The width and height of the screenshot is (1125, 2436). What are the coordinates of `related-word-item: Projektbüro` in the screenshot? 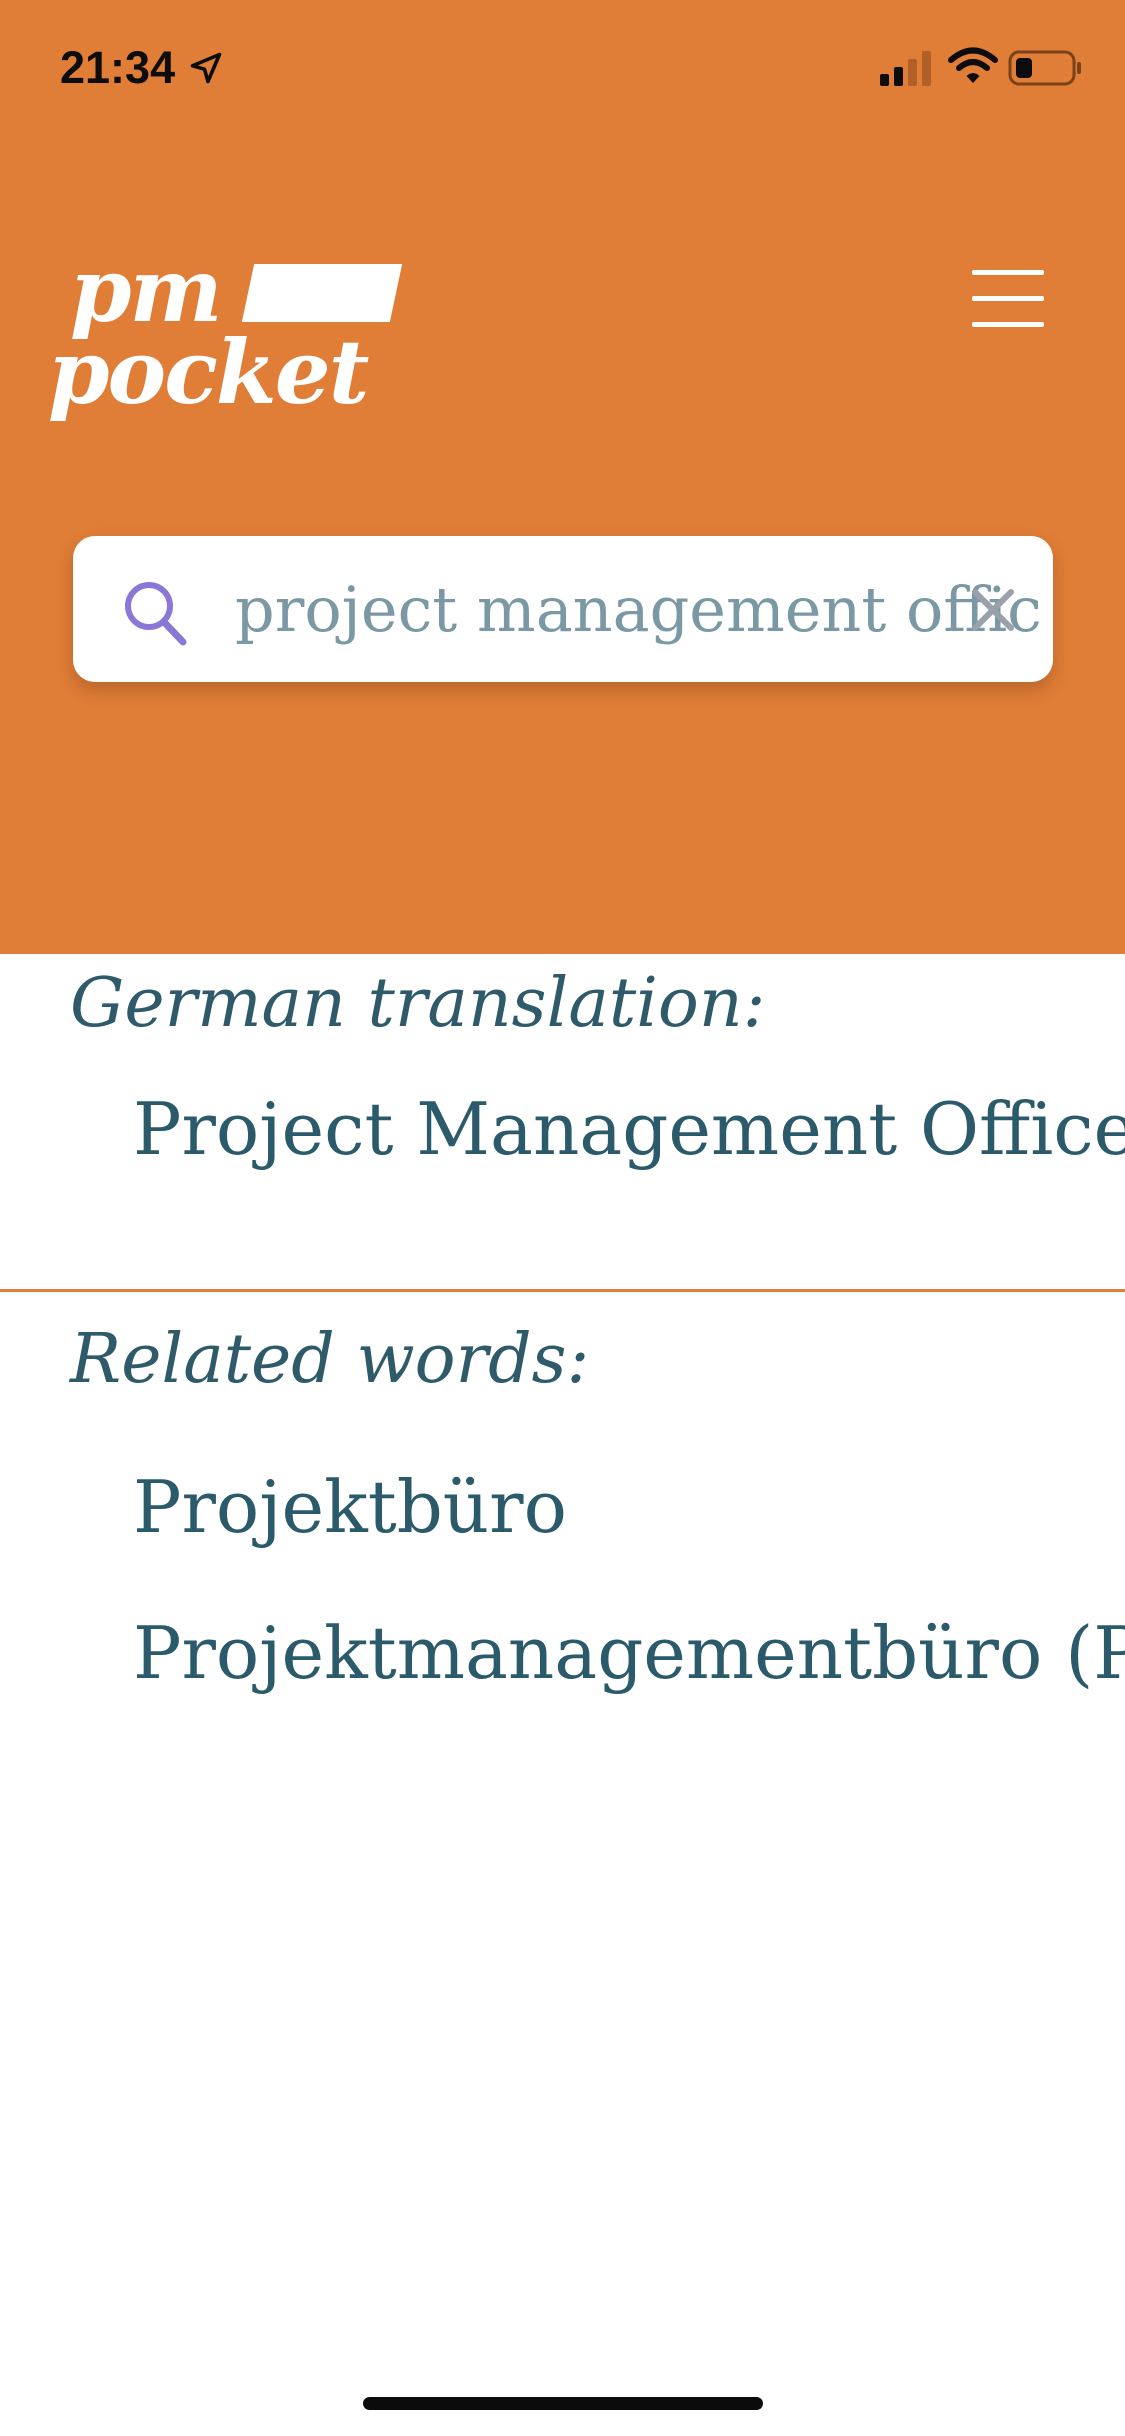 It's located at (350, 1507).